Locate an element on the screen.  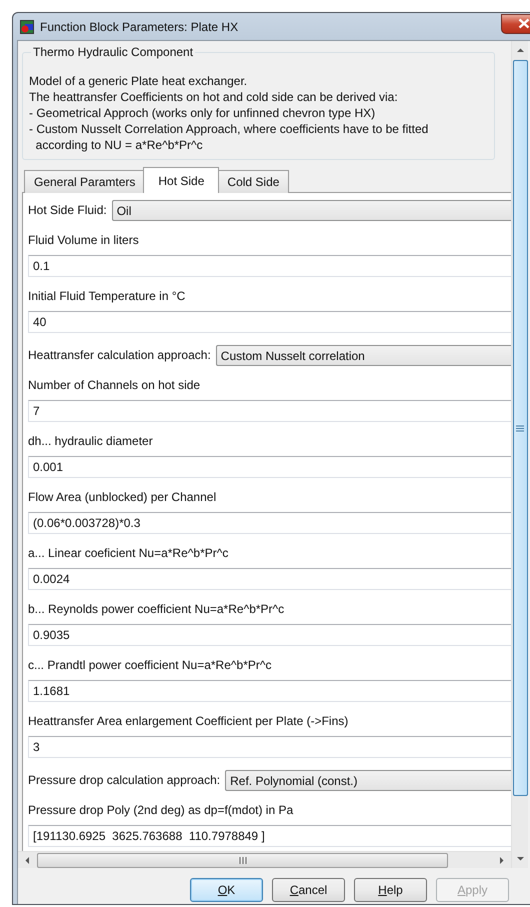
field-label: Flow Area (unblocked) per Channel is located at coordinates (123, 497).